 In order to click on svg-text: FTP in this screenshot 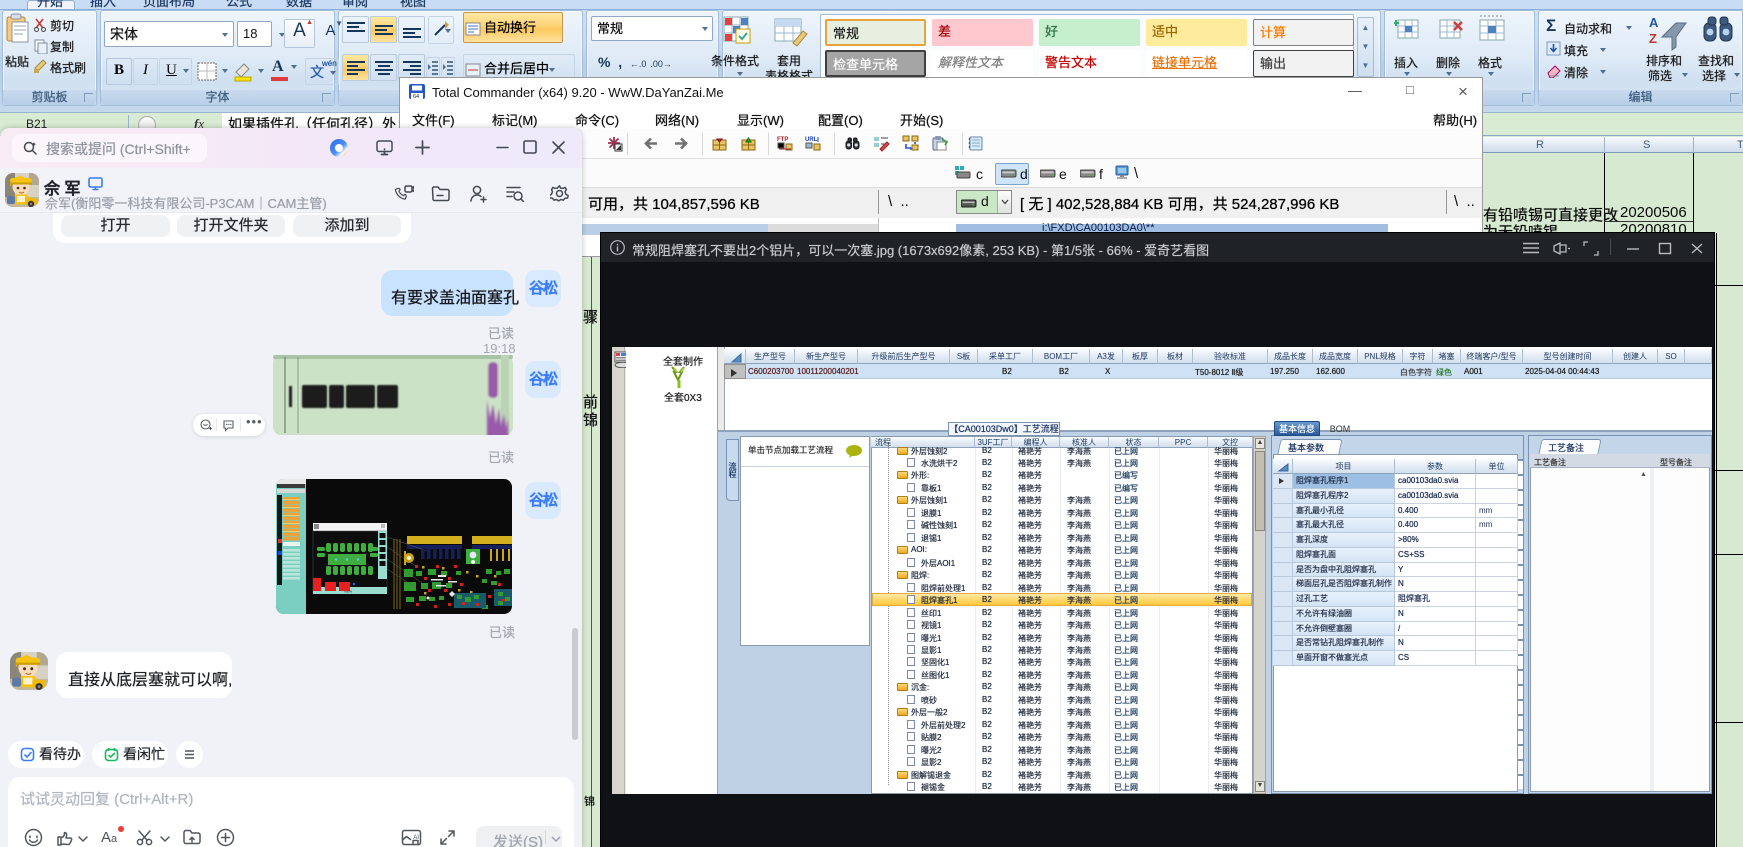, I will do `click(782, 140)`.